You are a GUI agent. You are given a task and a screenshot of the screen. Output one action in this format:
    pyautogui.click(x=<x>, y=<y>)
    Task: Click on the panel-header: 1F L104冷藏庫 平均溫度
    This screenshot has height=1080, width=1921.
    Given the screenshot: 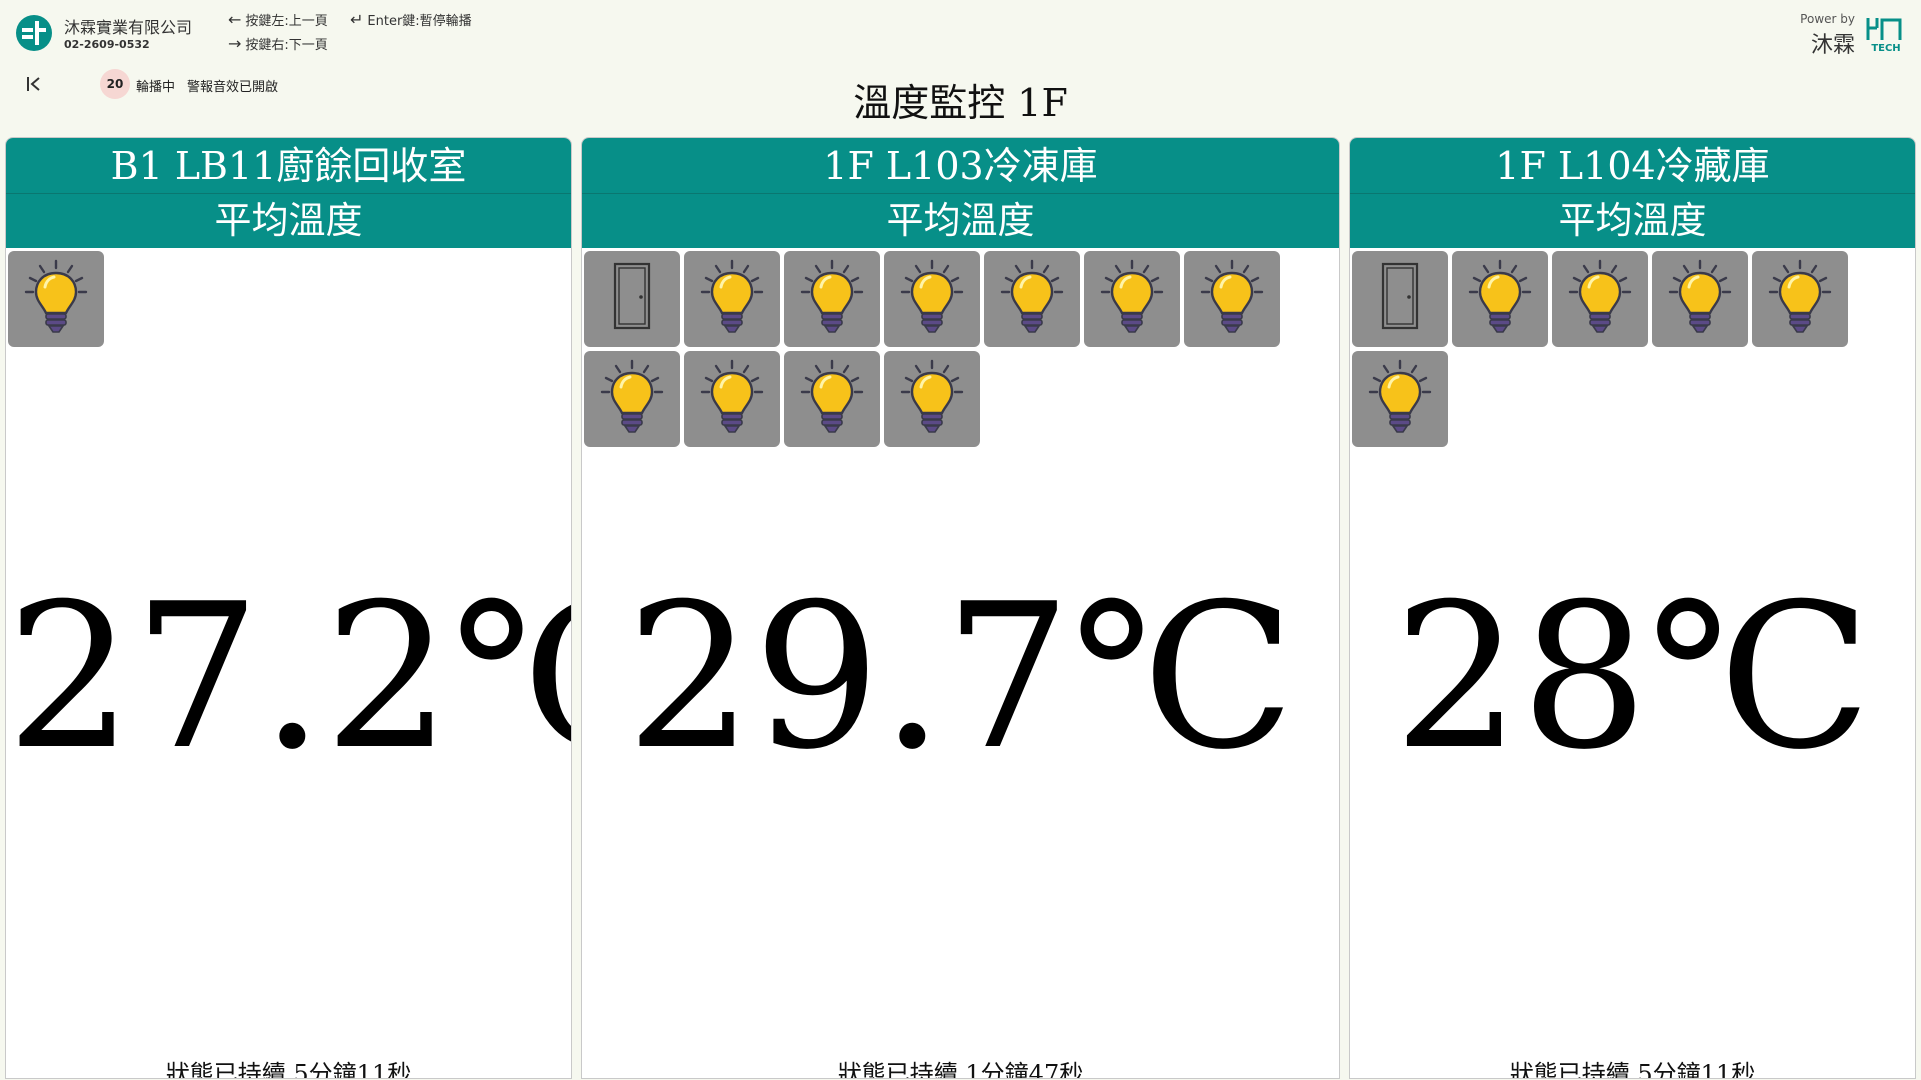 What is the action you would take?
    pyautogui.click(x=1632, y=193)
    